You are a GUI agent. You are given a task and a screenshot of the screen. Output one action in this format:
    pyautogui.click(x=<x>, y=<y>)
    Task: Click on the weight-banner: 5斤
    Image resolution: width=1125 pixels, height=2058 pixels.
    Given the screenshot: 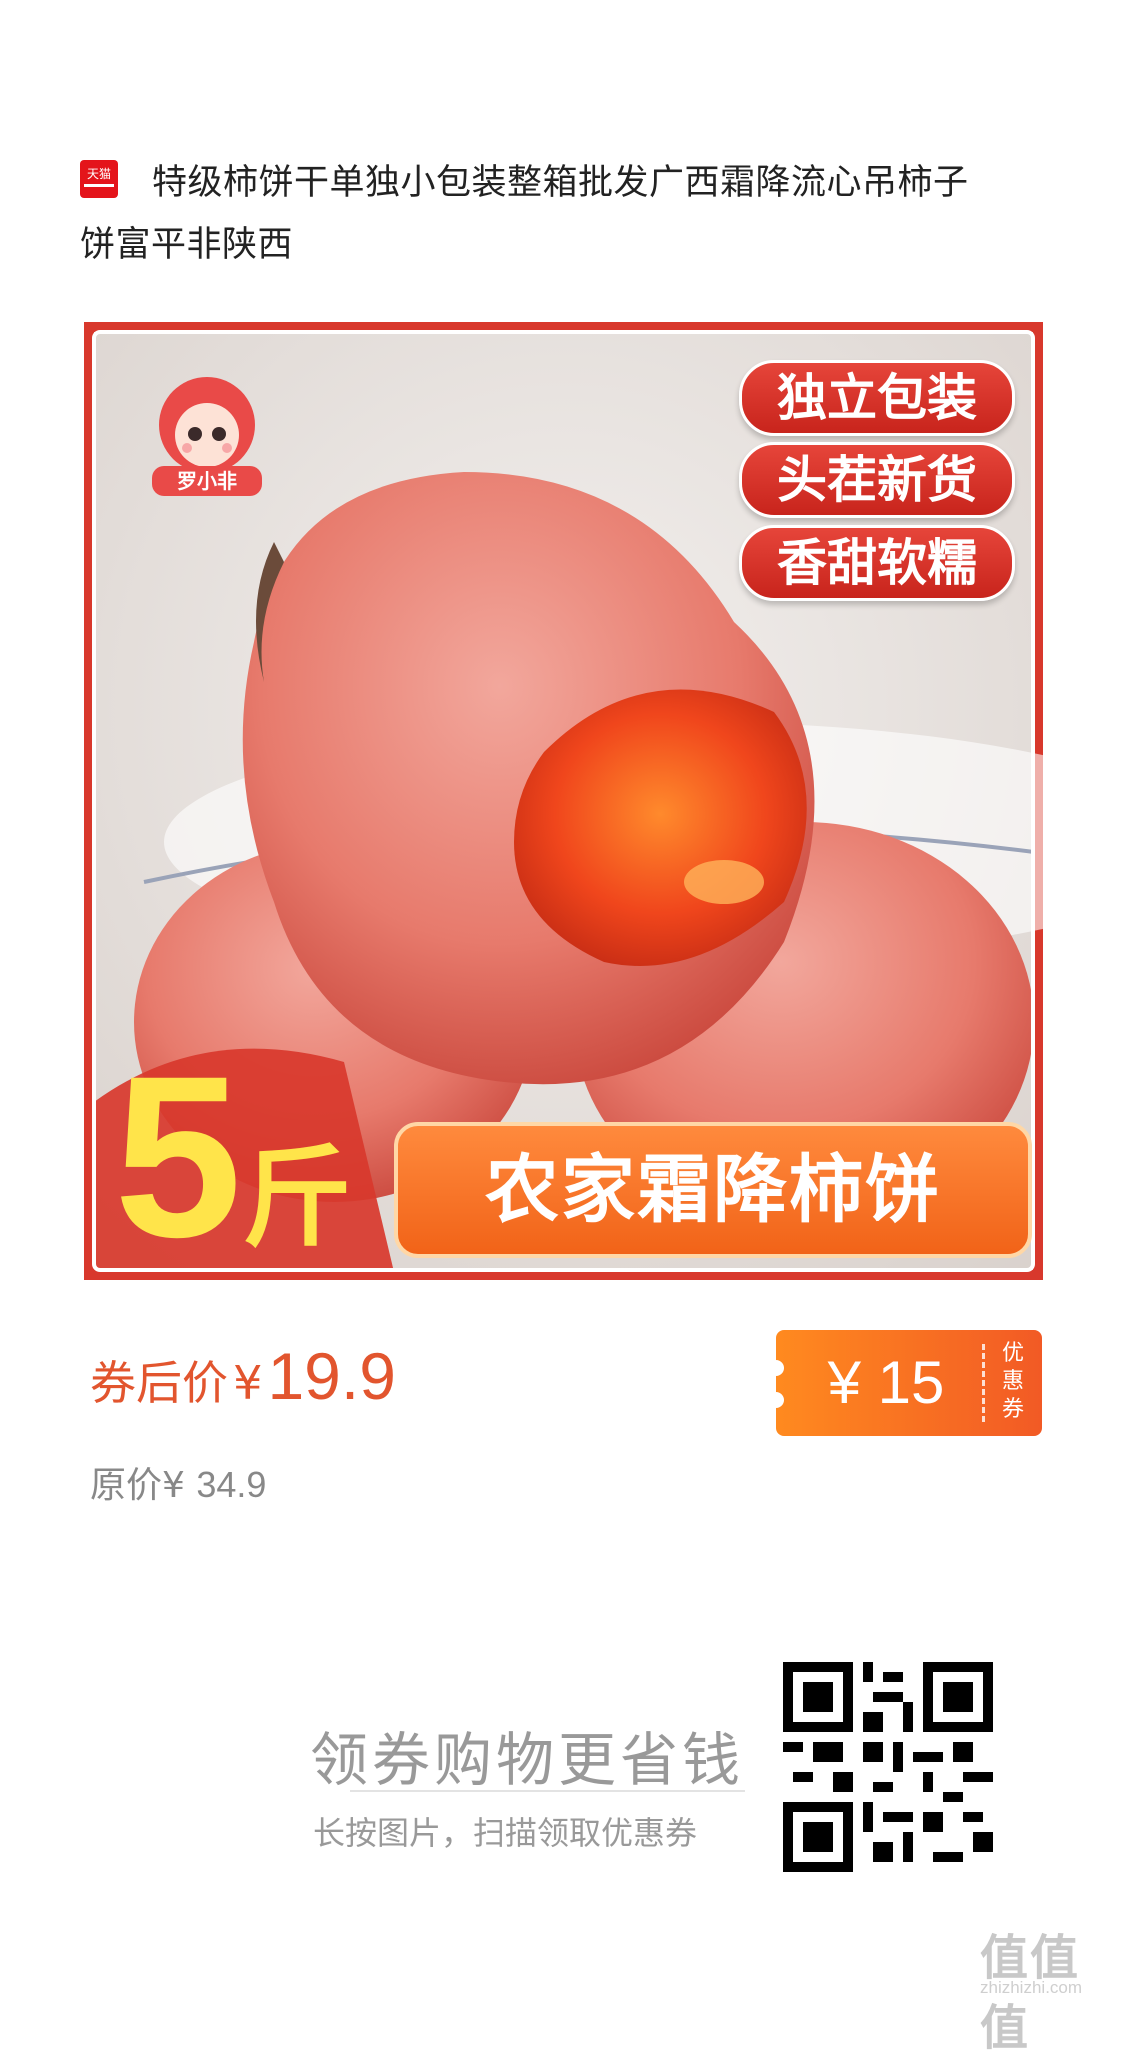 What is the action you would take?
    pyautogui.click(x=233, y=1157)
    